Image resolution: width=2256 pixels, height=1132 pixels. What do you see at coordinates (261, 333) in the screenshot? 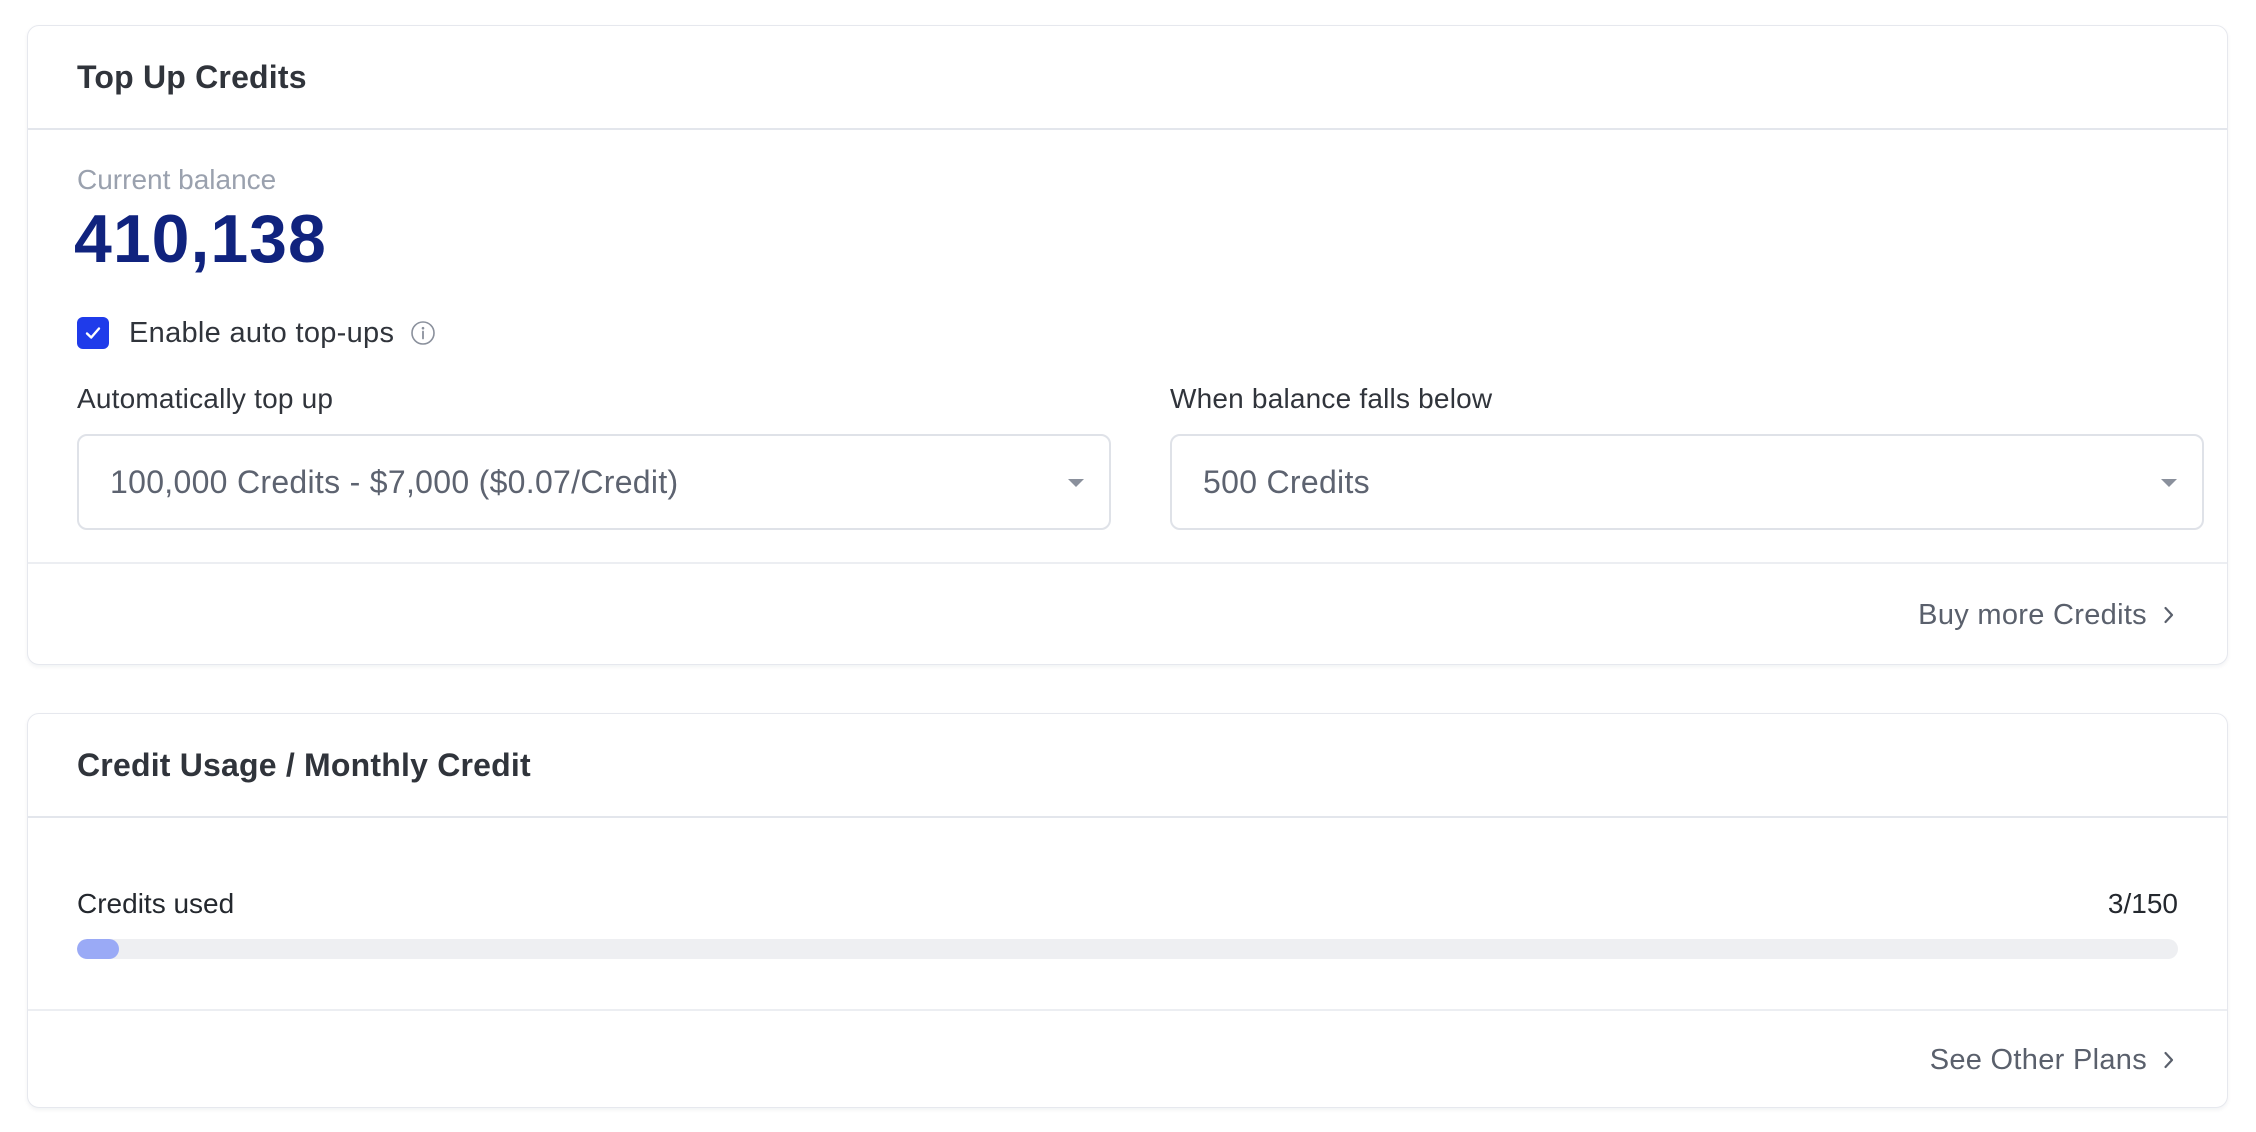
I see `auto-topup-label: Enable auto top-ups` at bounding box center [261, 333].